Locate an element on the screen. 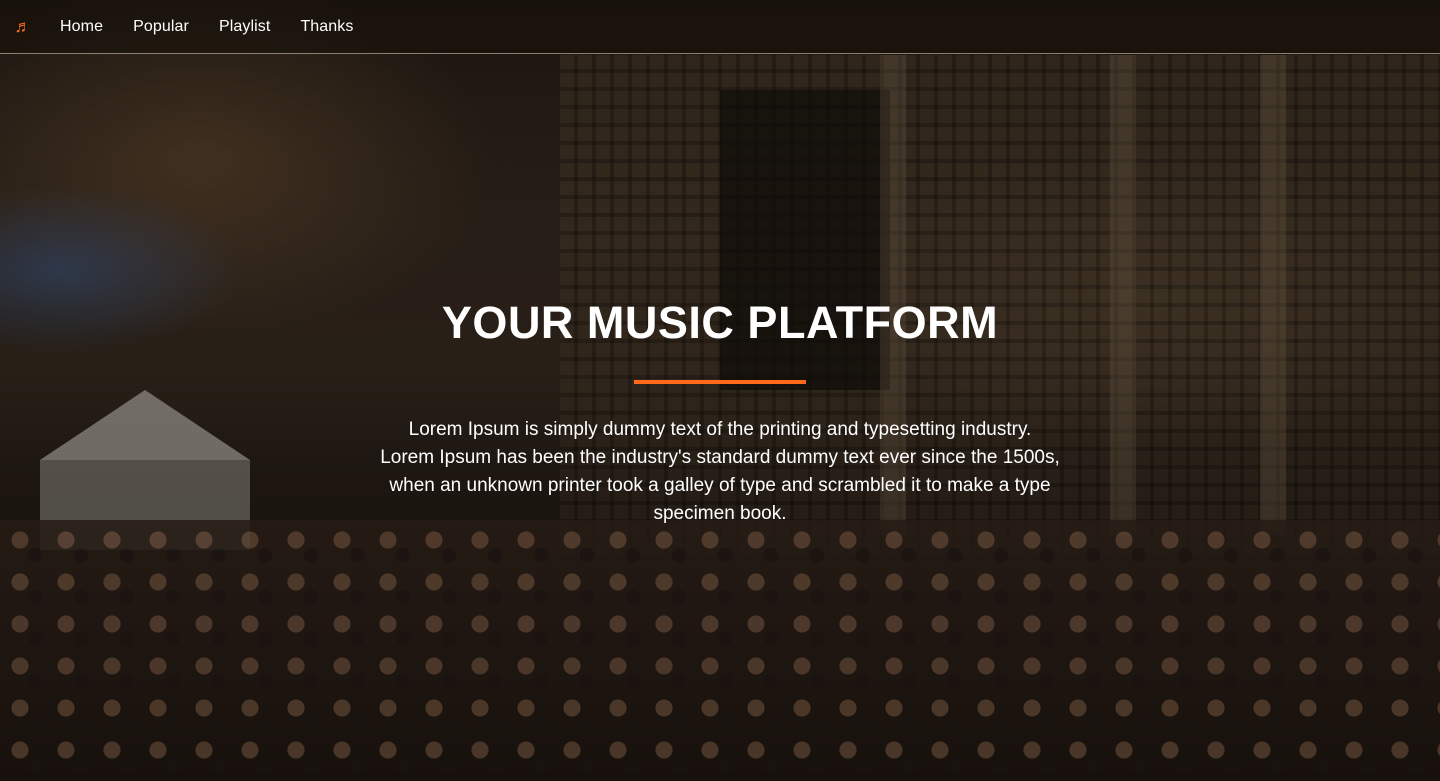 This screenshot has width=1440, height=781. nav-item-popular: Popular is located at coordinates (161, 27).